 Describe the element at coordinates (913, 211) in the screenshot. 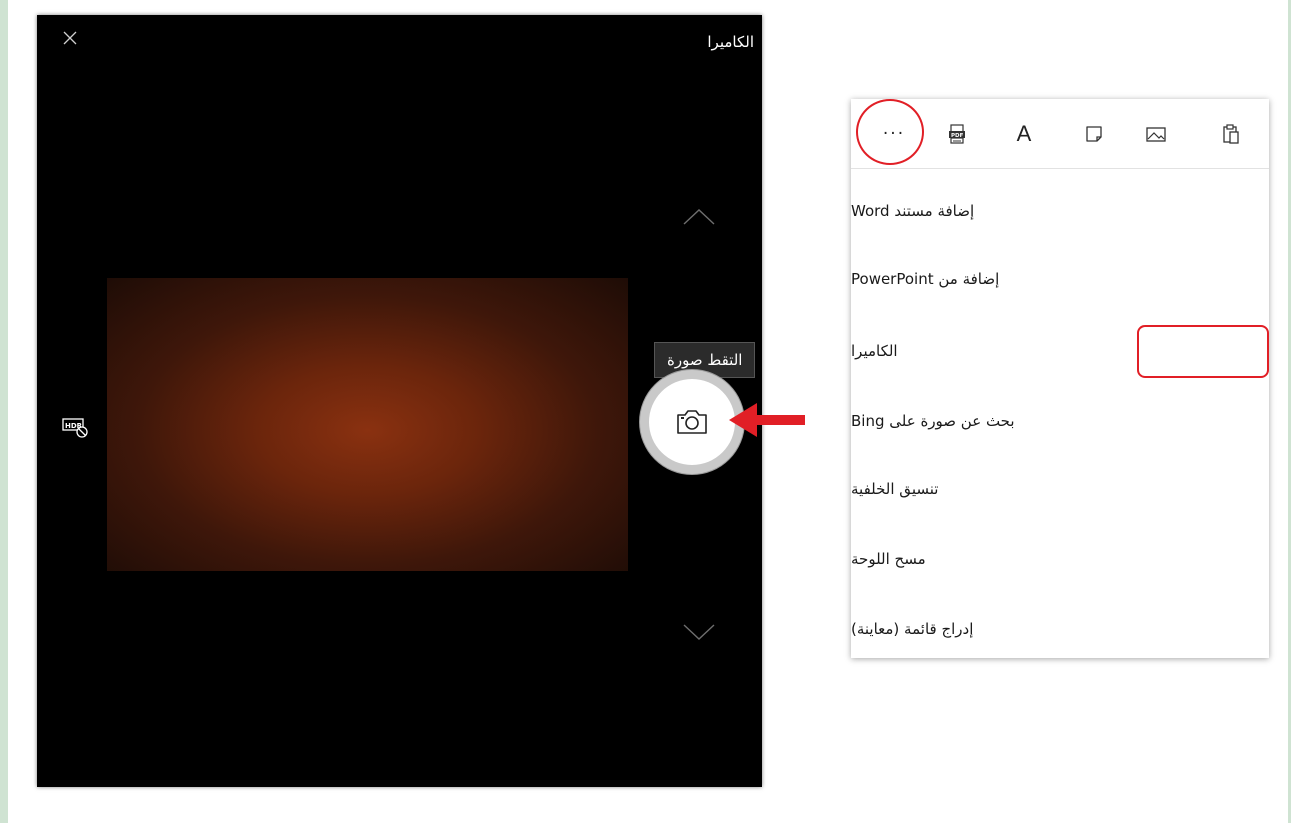

I see `menu-item-label: إضافة مستند Word` at that location.